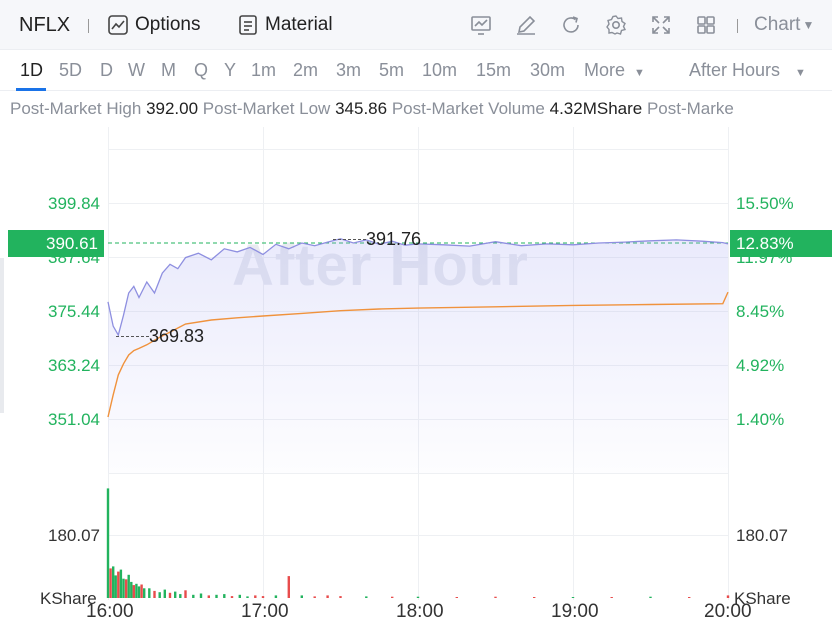 The height and width of the screenshot is (625, 832). I want to click on price-tick: 375.44, so click(74, 311).